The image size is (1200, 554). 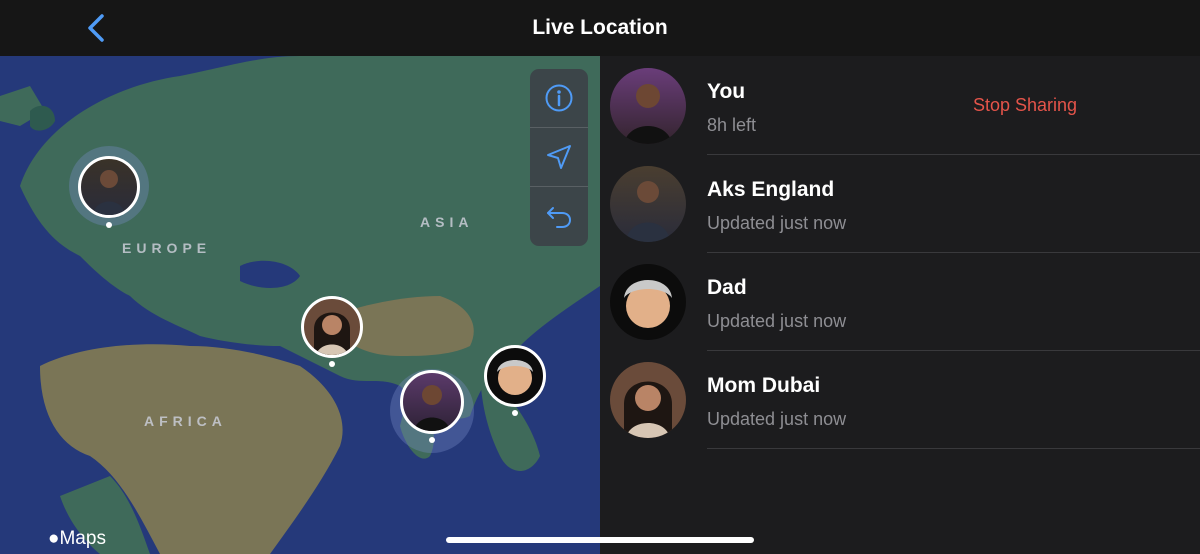 I want to click on navigation-bar: Live Location, so click(x=600, y=28).